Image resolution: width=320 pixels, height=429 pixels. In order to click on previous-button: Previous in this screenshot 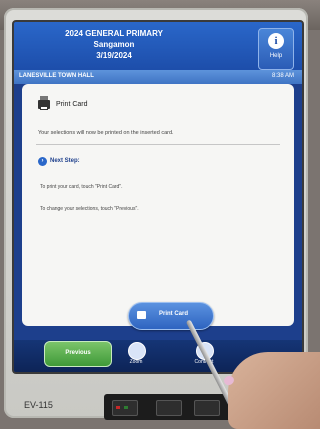, I will do `click(78, 354)`.